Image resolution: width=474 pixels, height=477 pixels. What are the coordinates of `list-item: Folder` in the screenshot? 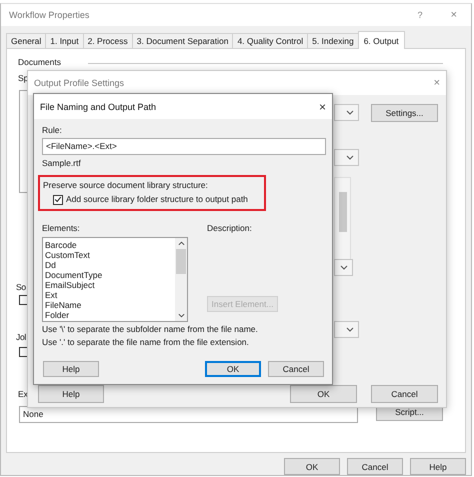 It's located at (57, 315).